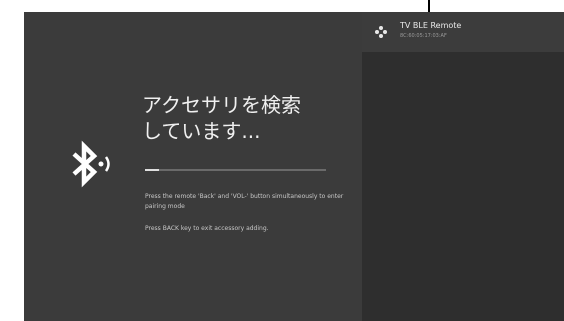  What do you see at coordinates (91, 164) in the screenshot?
I see `bluetooth-icon` at bounding box center [91, 164].